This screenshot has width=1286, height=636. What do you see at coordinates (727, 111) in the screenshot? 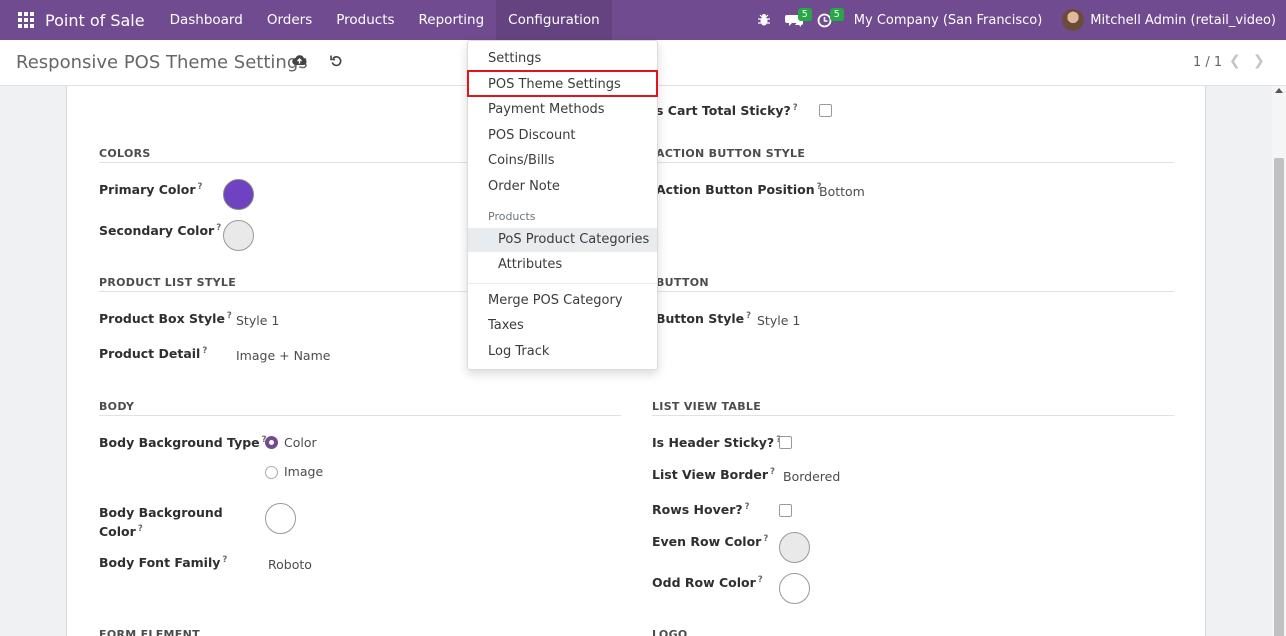
I see `cart-total-sticky-label: s Cart Total Sticky??` at bounding box center [727, 111].